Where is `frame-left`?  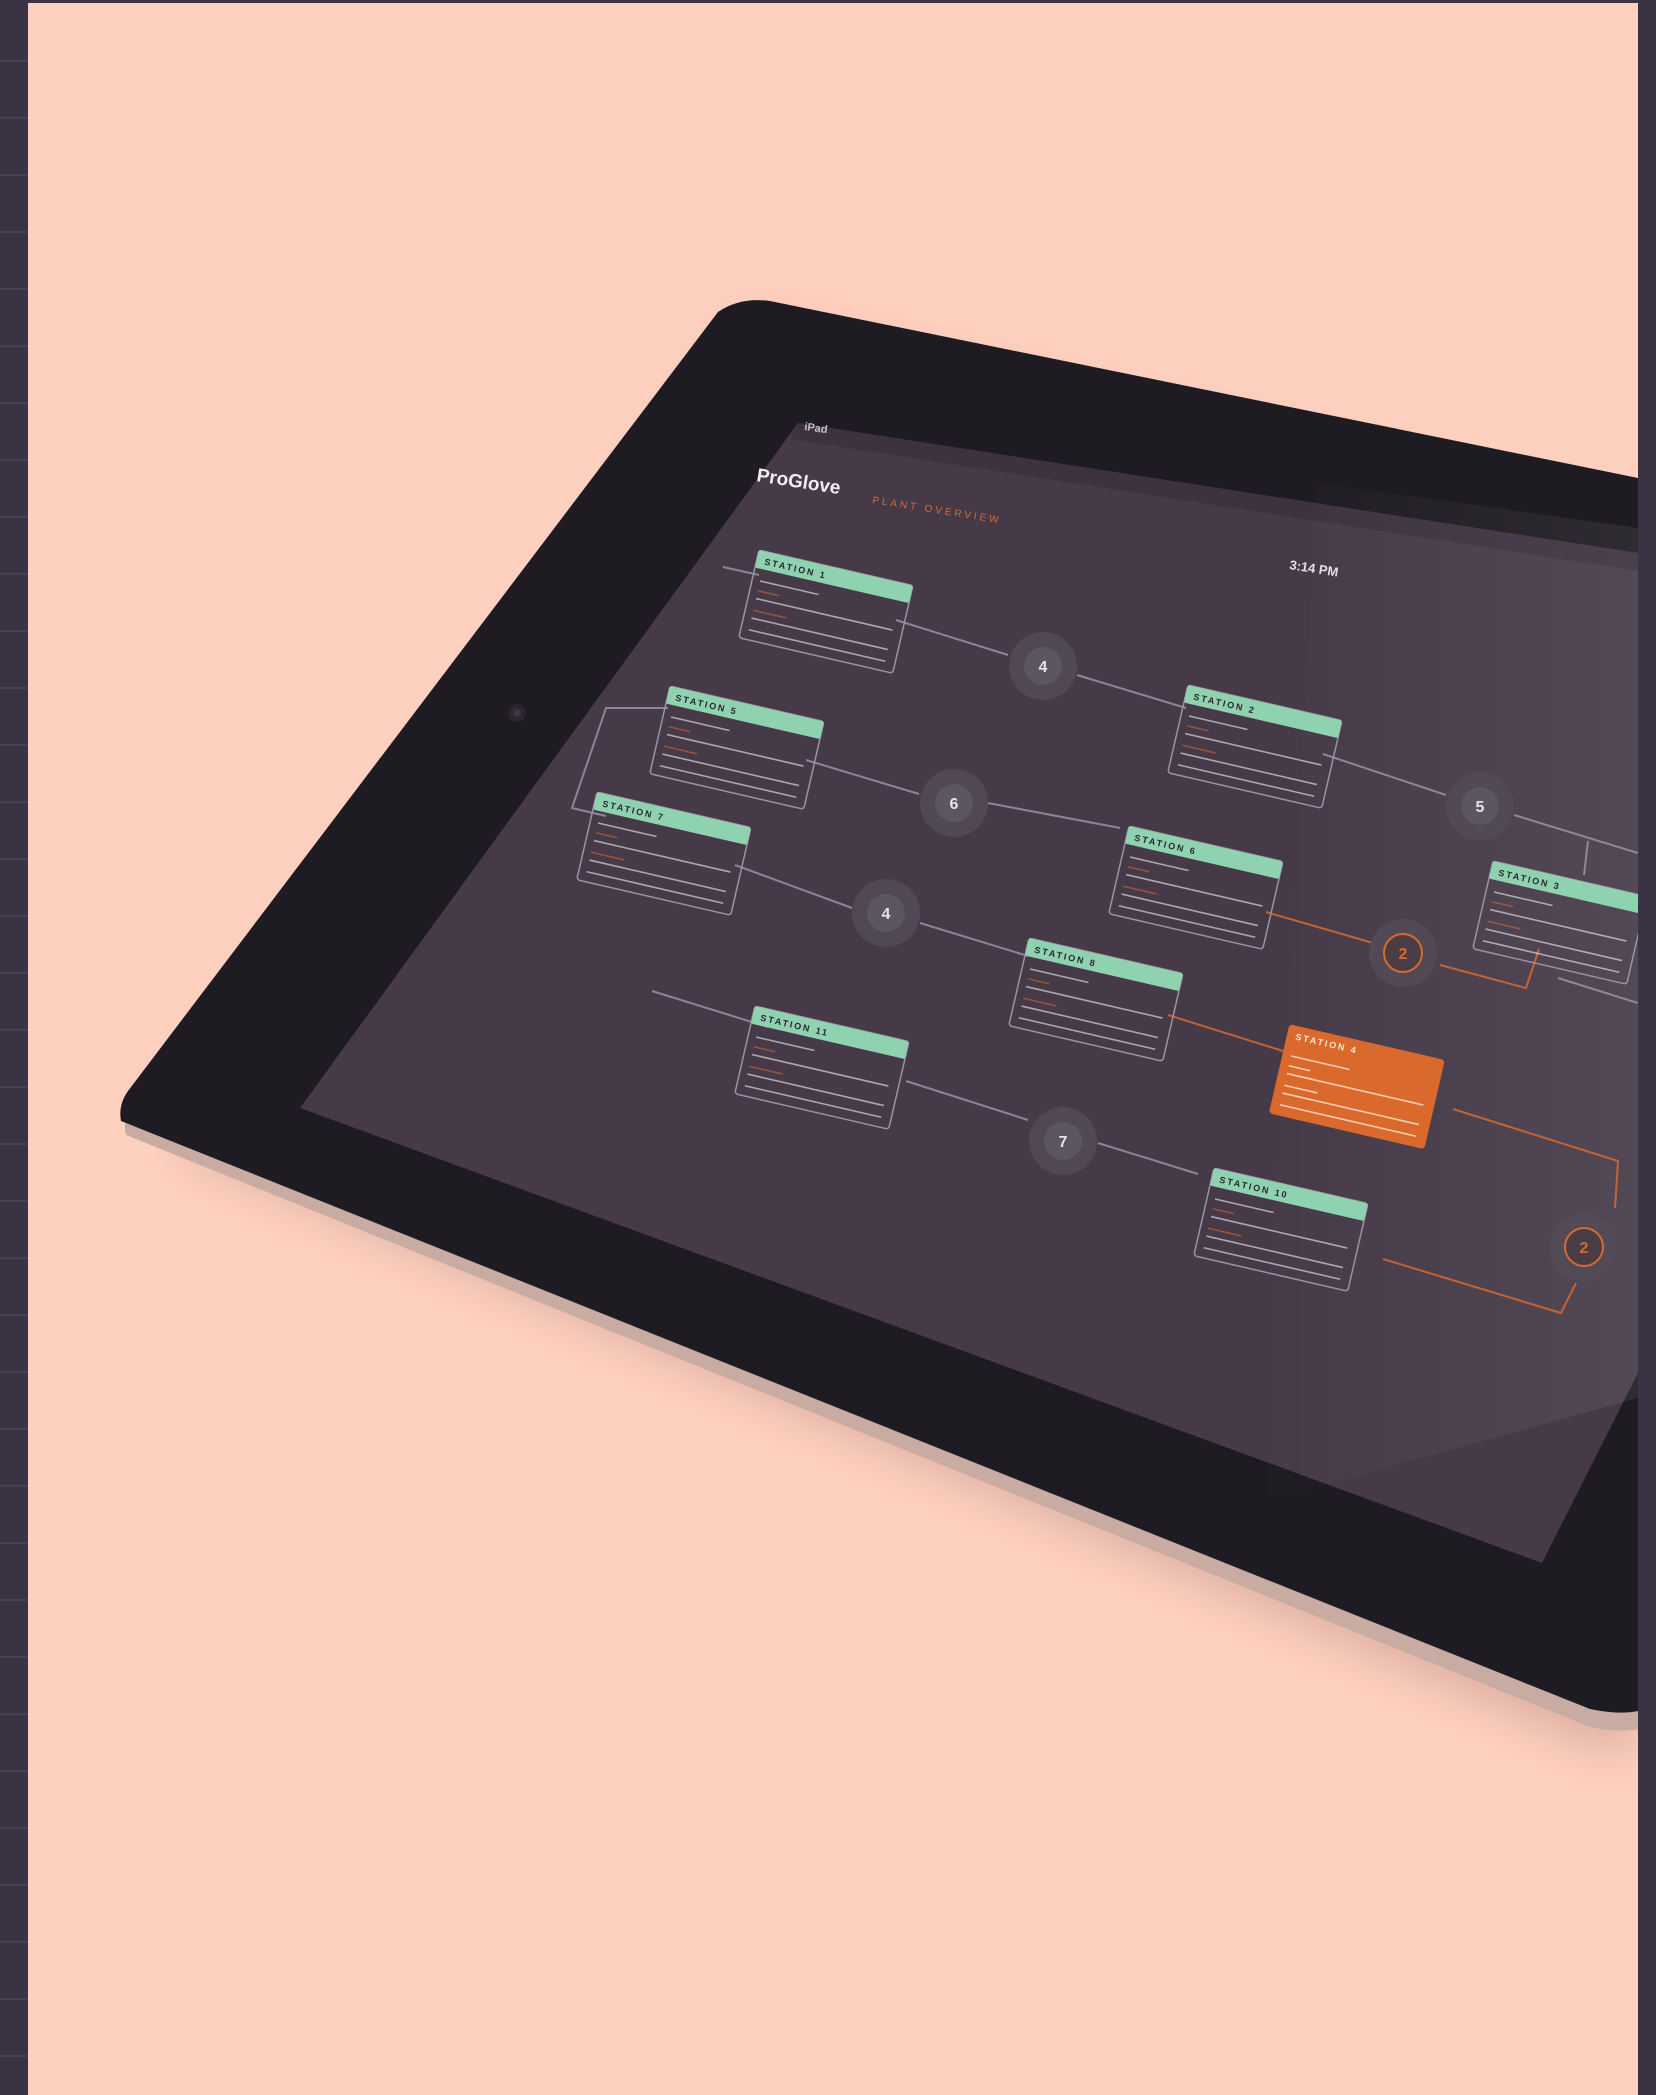 frame-left is located at coordinates (14, 1047).